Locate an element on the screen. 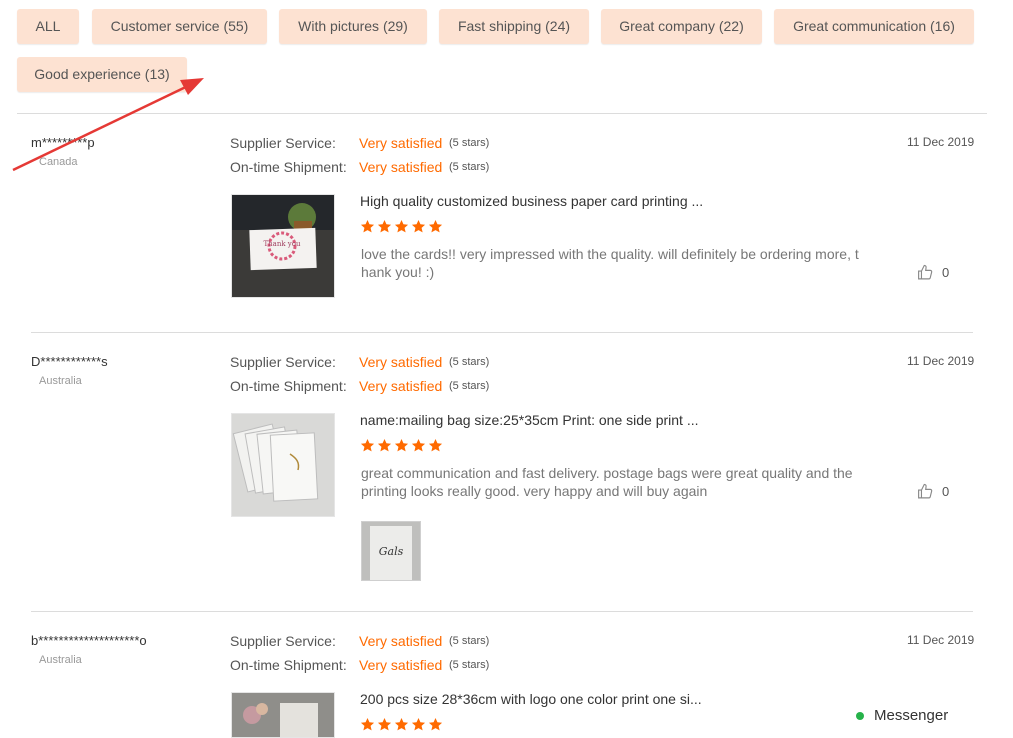 This screenshot has height=738, width=1013. product-thumbnail-image: Thank you is located at coordinates (283, 246).